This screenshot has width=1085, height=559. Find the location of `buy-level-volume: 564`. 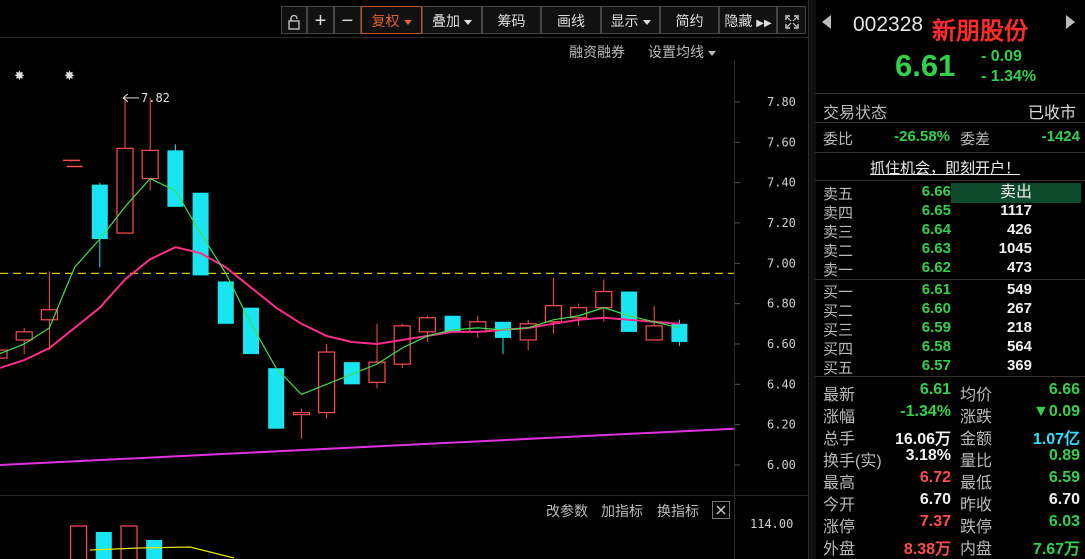

buy-level-volume: 564 is located at coordinates (1019, 346).